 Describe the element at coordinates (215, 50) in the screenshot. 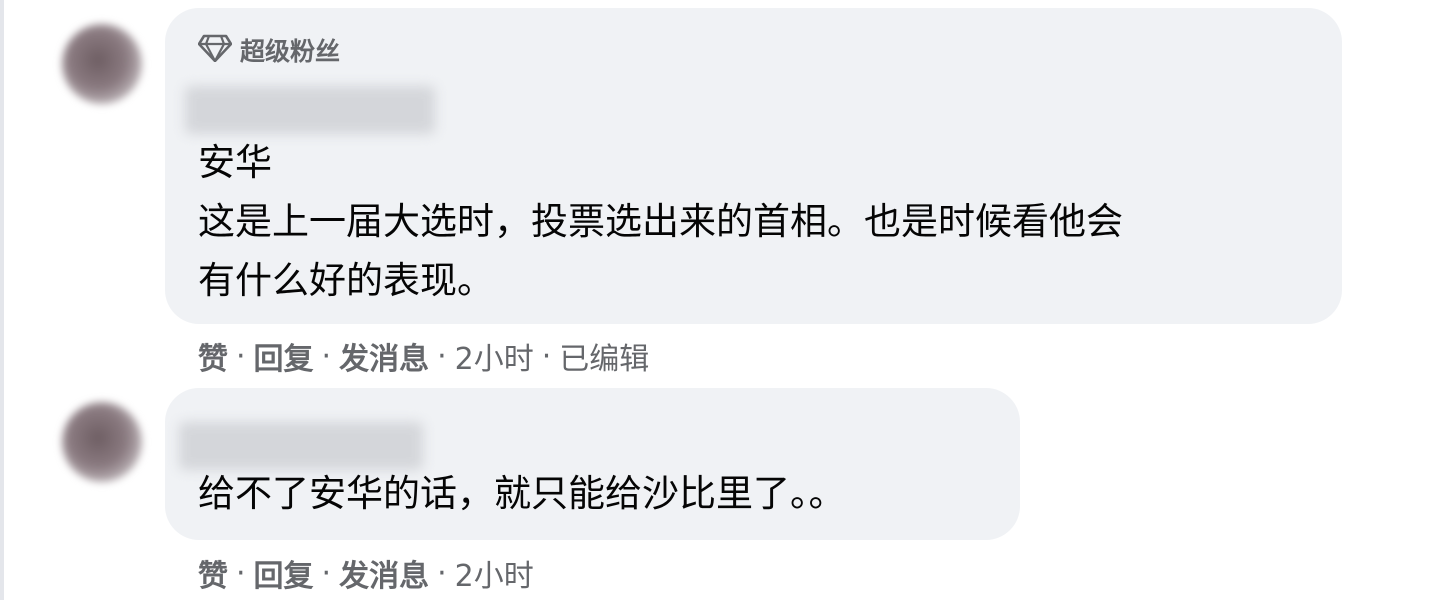

I see `diamond-icon` at that location.